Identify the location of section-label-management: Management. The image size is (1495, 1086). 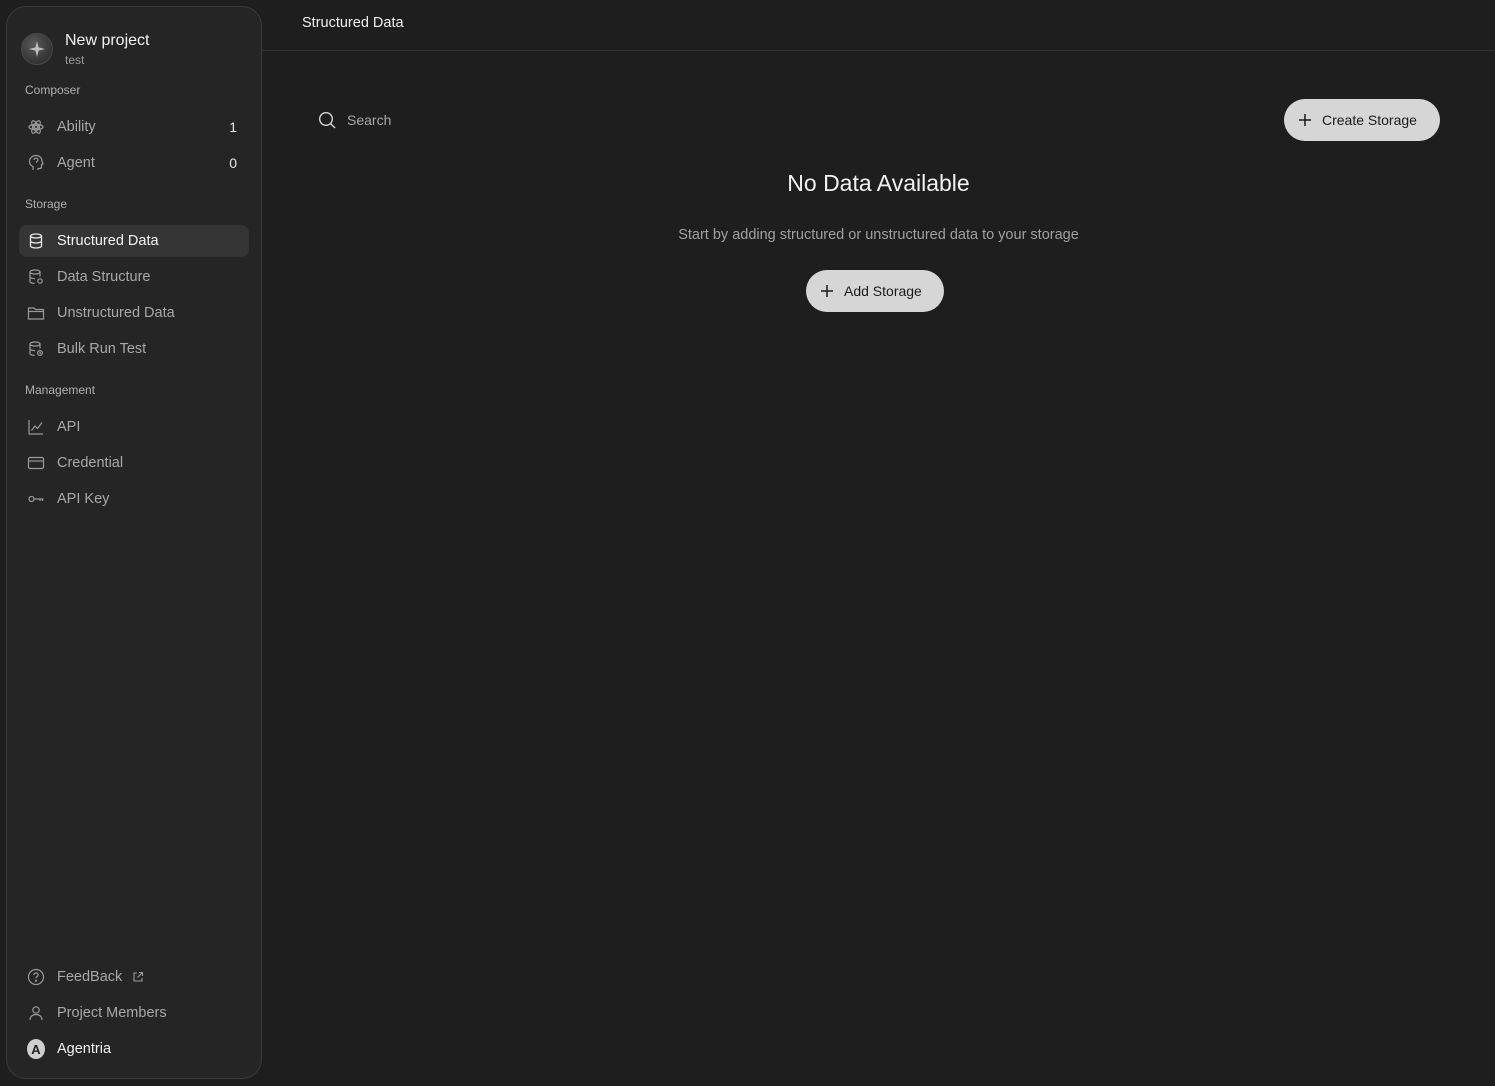
(60, 390).